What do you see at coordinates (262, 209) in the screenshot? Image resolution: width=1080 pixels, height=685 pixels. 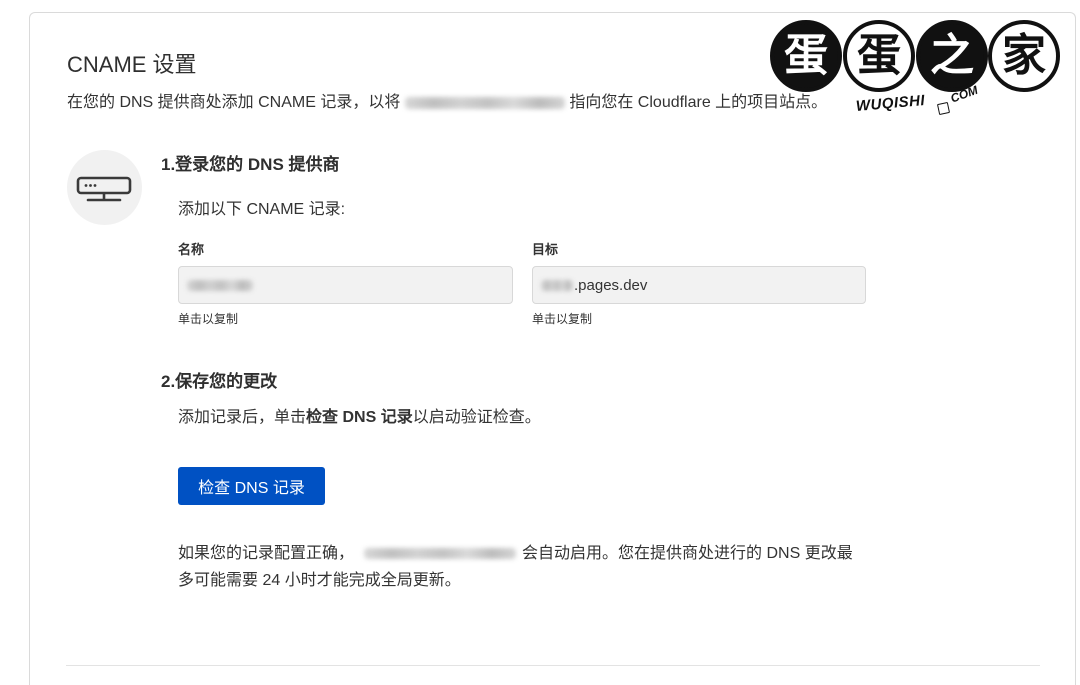 I see `step-1-instruction: 添加以下 CNAME 记录:` at bounding box center [262, 209].